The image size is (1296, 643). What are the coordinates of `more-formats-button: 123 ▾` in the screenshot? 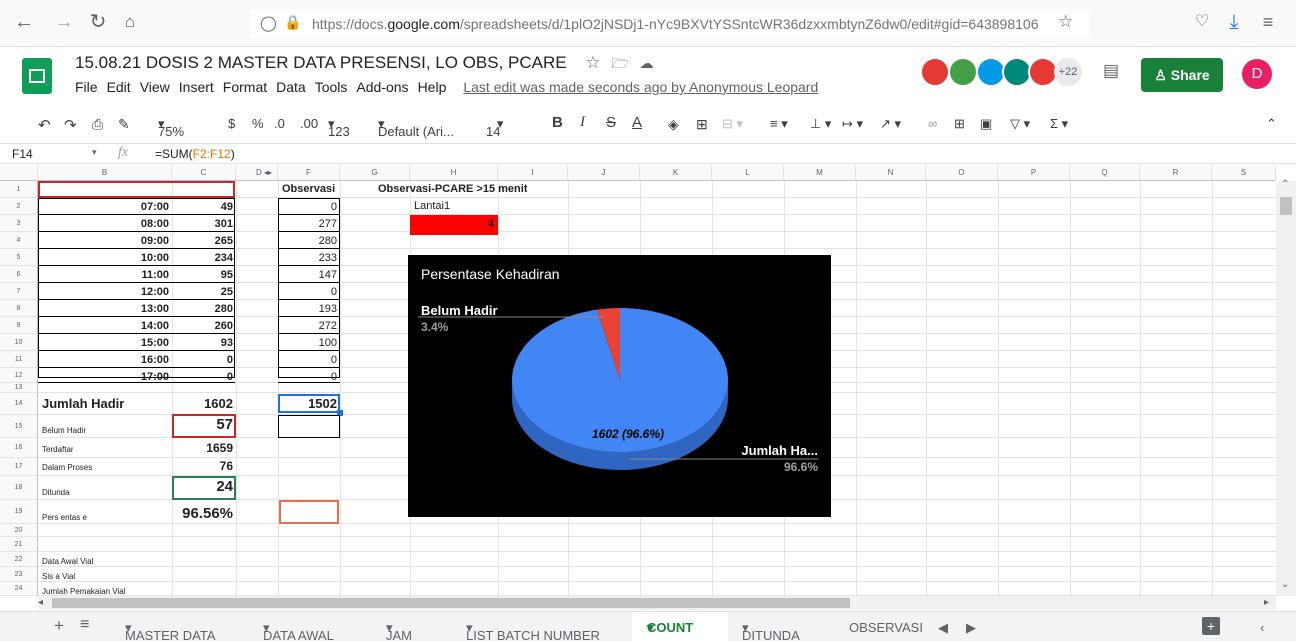 It's located at (339, 127).